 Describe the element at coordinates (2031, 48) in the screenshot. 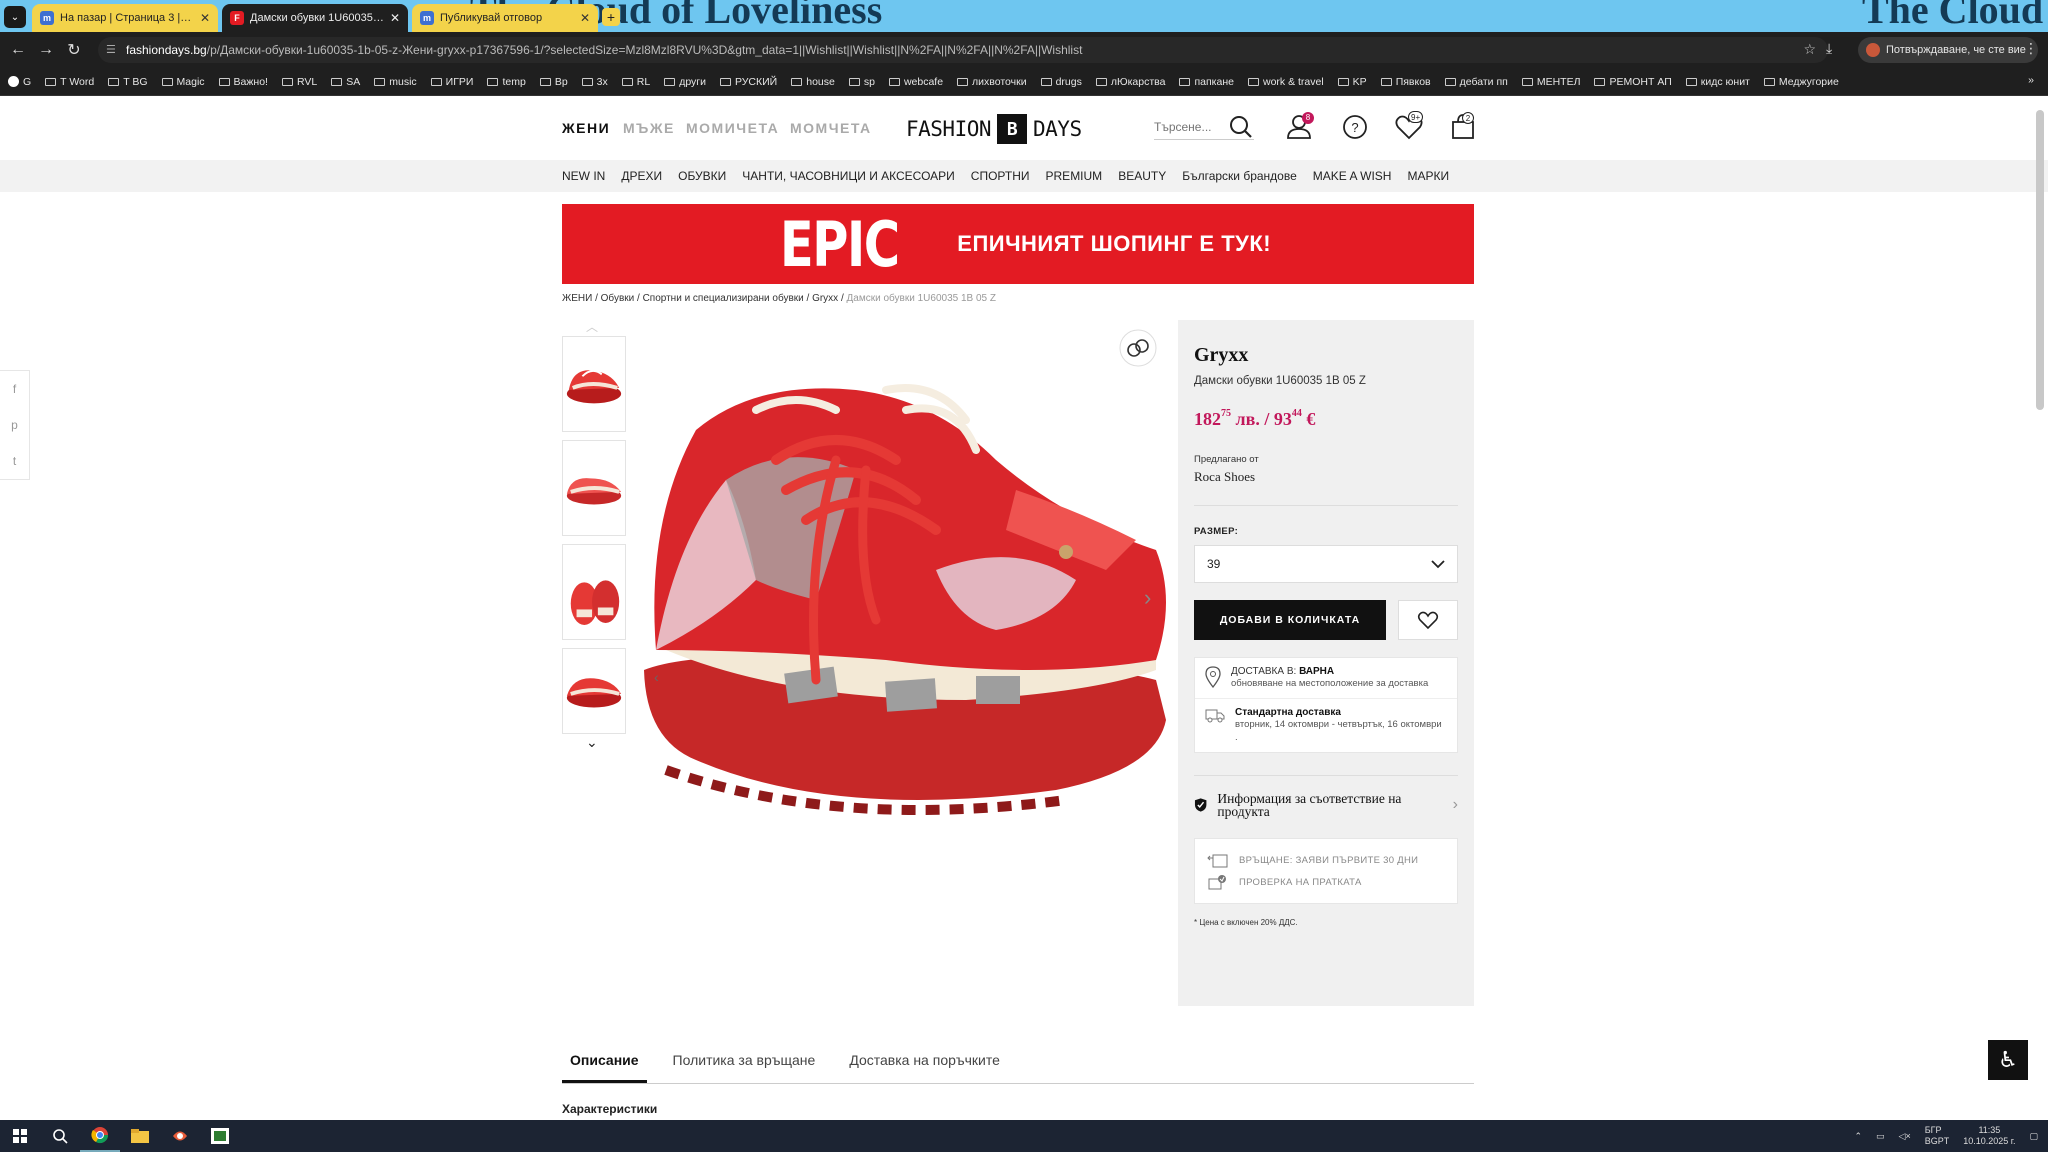

I see `browser-menu-icon: ⋮` at that location.